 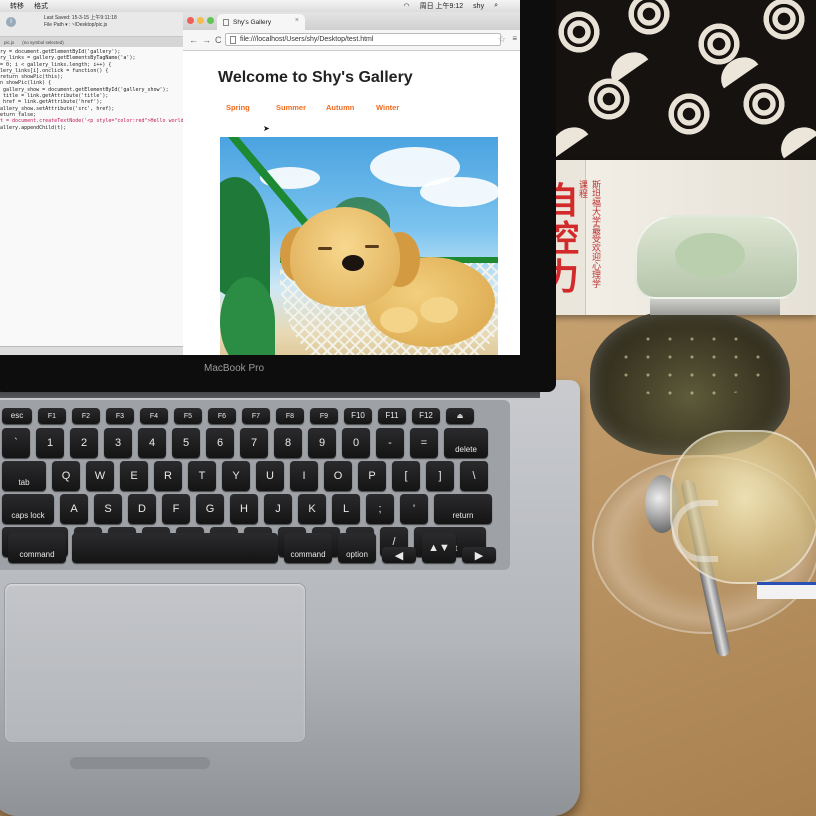 I want to click on key: 9, so click(x=322, y=443).